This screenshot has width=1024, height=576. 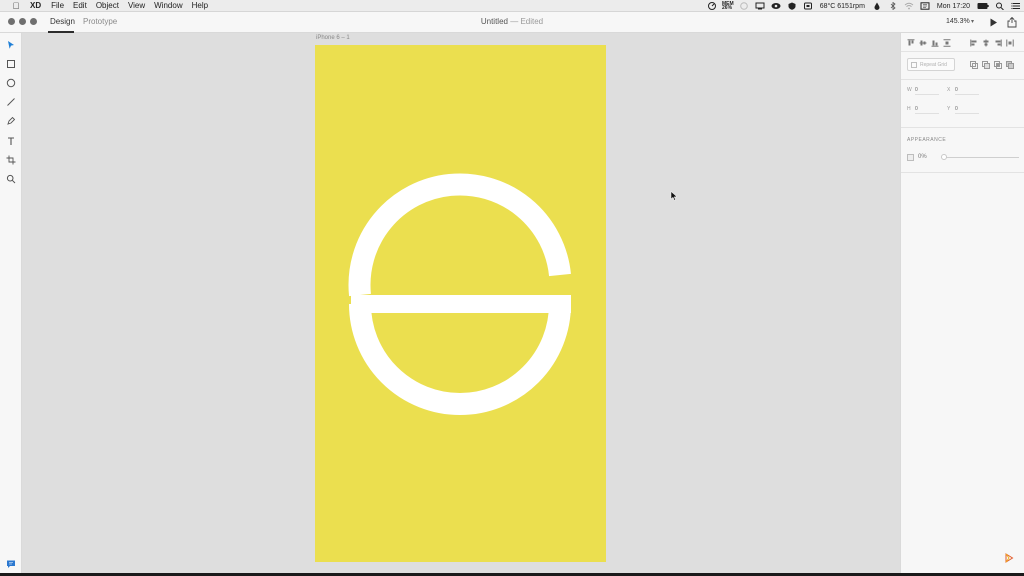 I want to click on opacity-value: 0%, so click(x=922, y=157).